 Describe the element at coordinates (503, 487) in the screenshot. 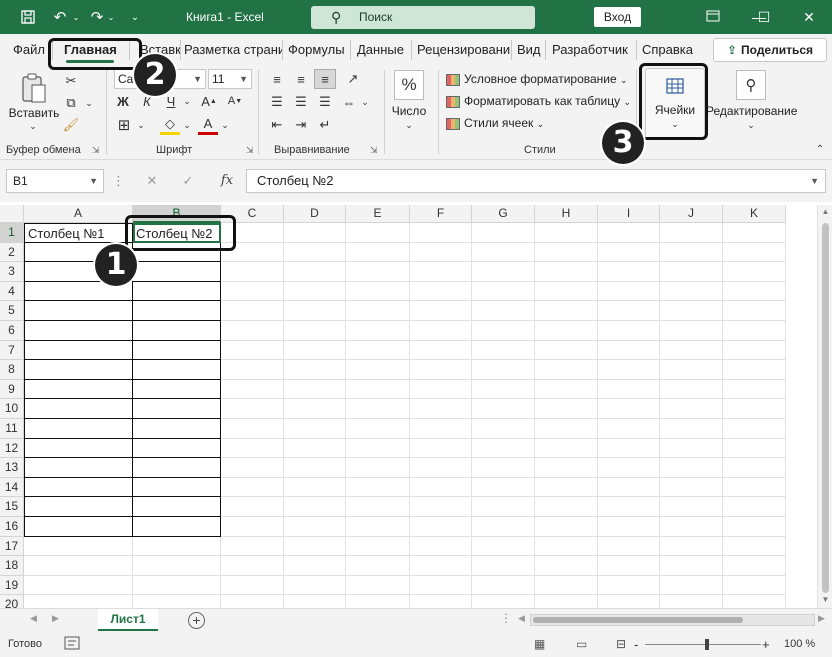

I see `cell-g14` at that location.